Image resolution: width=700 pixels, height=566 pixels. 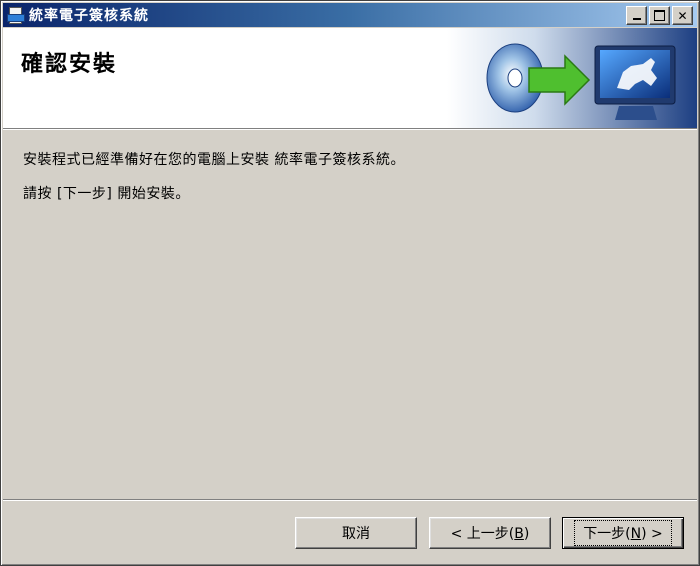 What do you see at coordinates (16, 15) in the screenshot?
I see `app-icon` at bounding box center [16, 15].